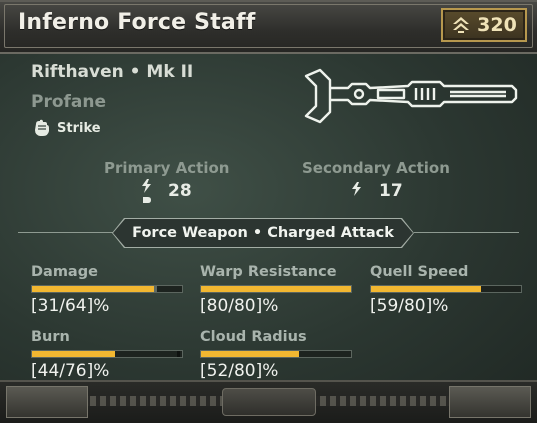 The height and width of the screenshot is (423, 537). Describe the element at coordinates (70, 371) in the screenshot. I see `stat-value: [44/76]%` at that location.